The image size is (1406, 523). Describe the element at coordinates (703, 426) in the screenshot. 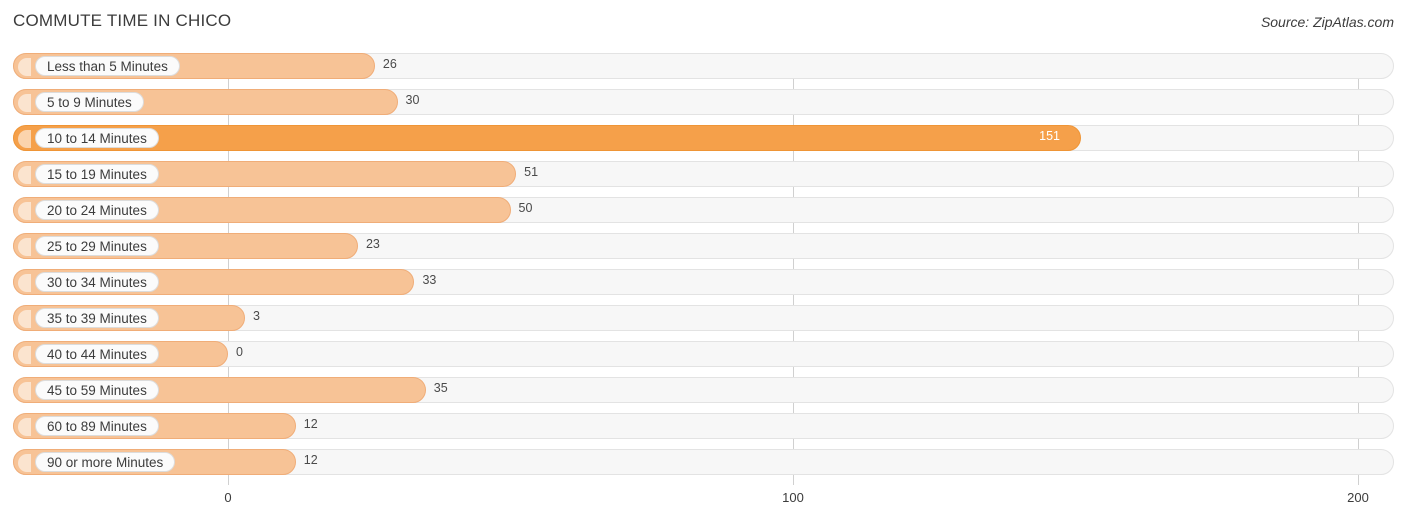

I see `bar-row: 60 to 89 Minutes 12` at that location.